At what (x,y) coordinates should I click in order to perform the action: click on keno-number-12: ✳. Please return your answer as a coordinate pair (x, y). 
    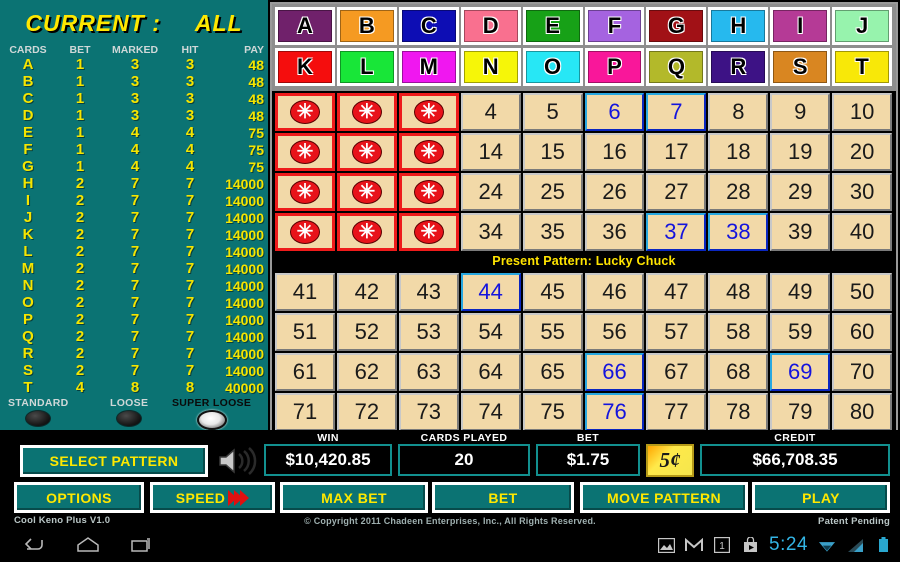
    Looking at the image, I should click on (366, 152).